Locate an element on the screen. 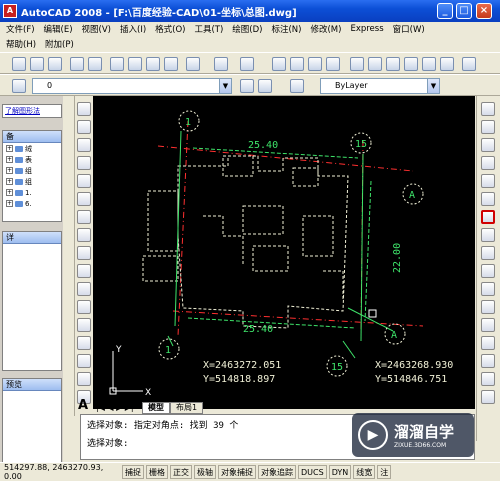  join-icon is located at coordinates (488, 343).